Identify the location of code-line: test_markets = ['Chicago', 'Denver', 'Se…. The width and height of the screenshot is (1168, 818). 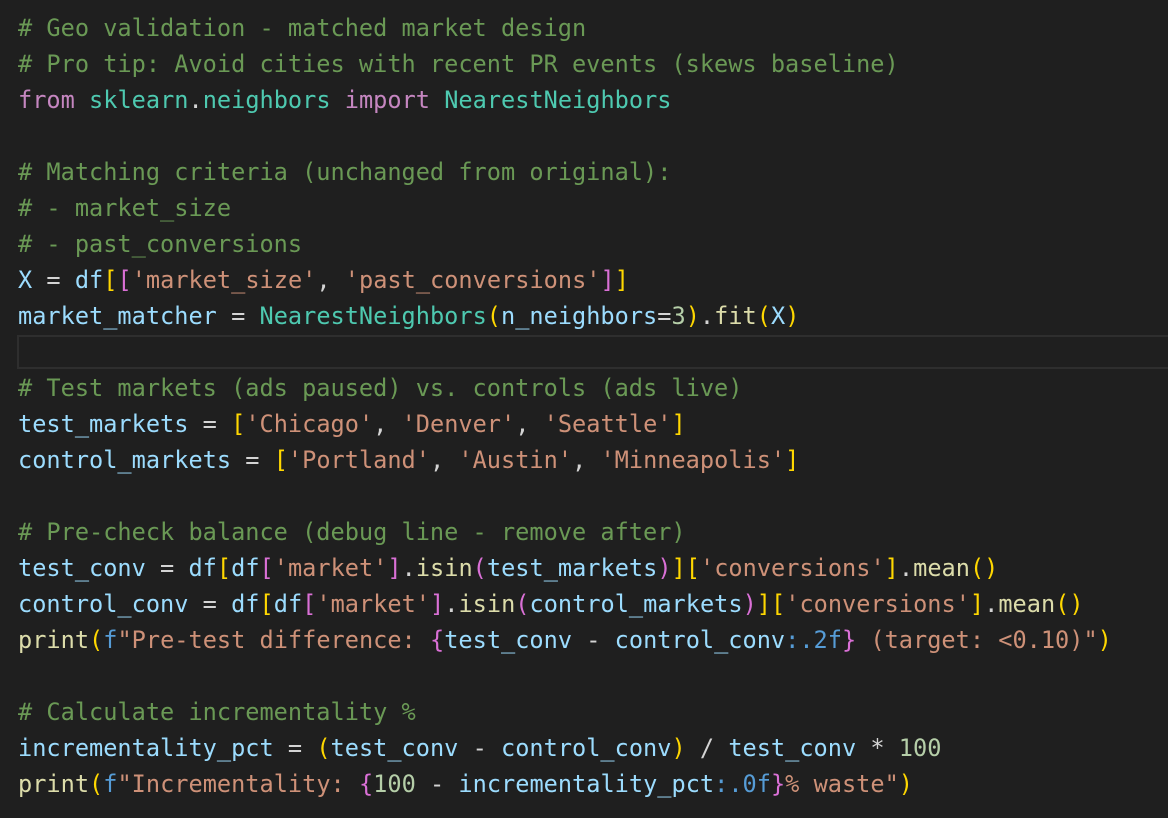
(584, 424).